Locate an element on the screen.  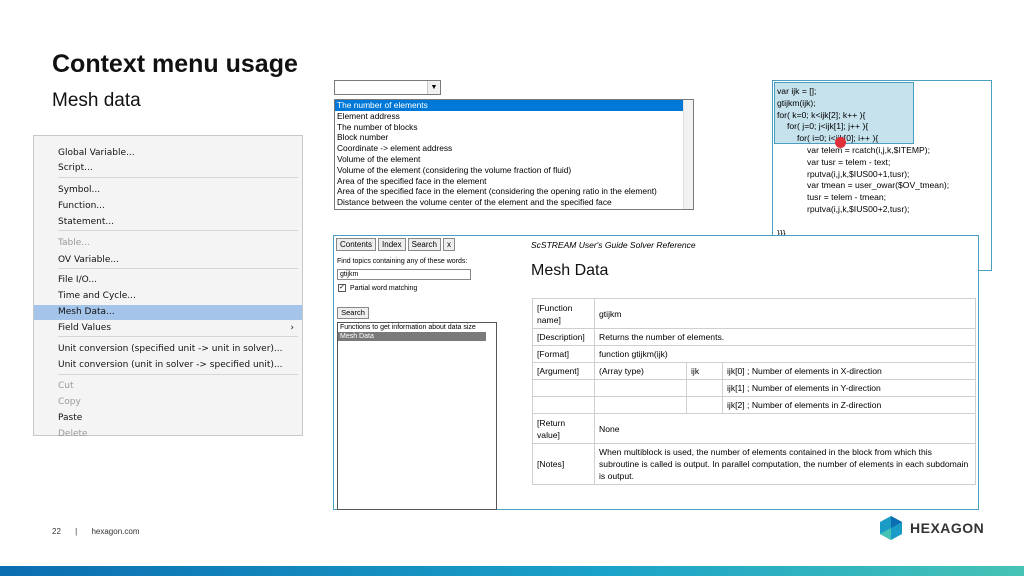
function-name-label: [Function name] is located at coordinates (563, 313).